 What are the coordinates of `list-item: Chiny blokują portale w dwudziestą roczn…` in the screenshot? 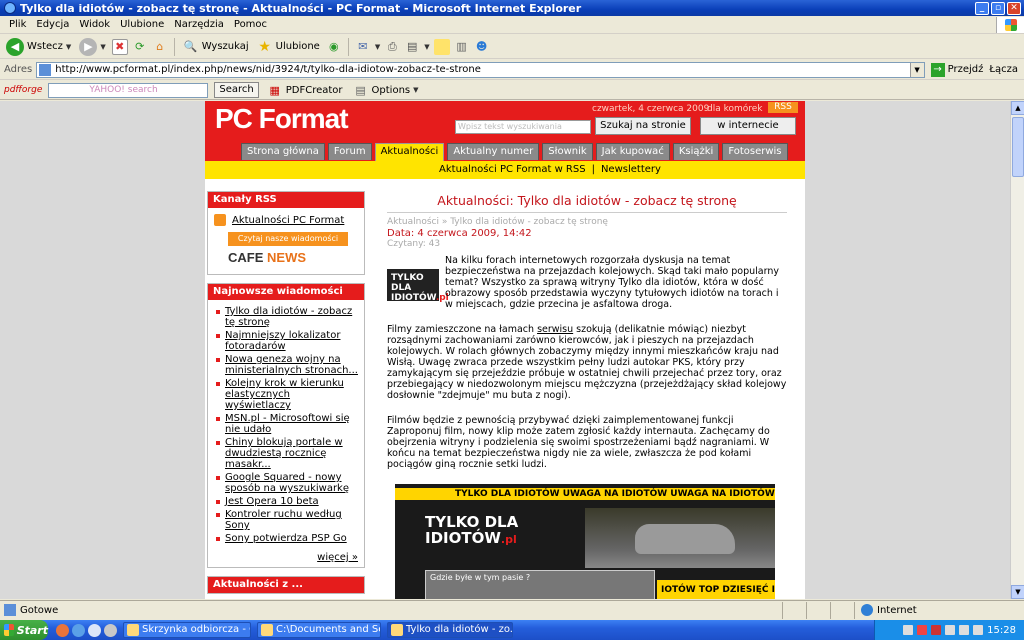 It's located at (287, 453).